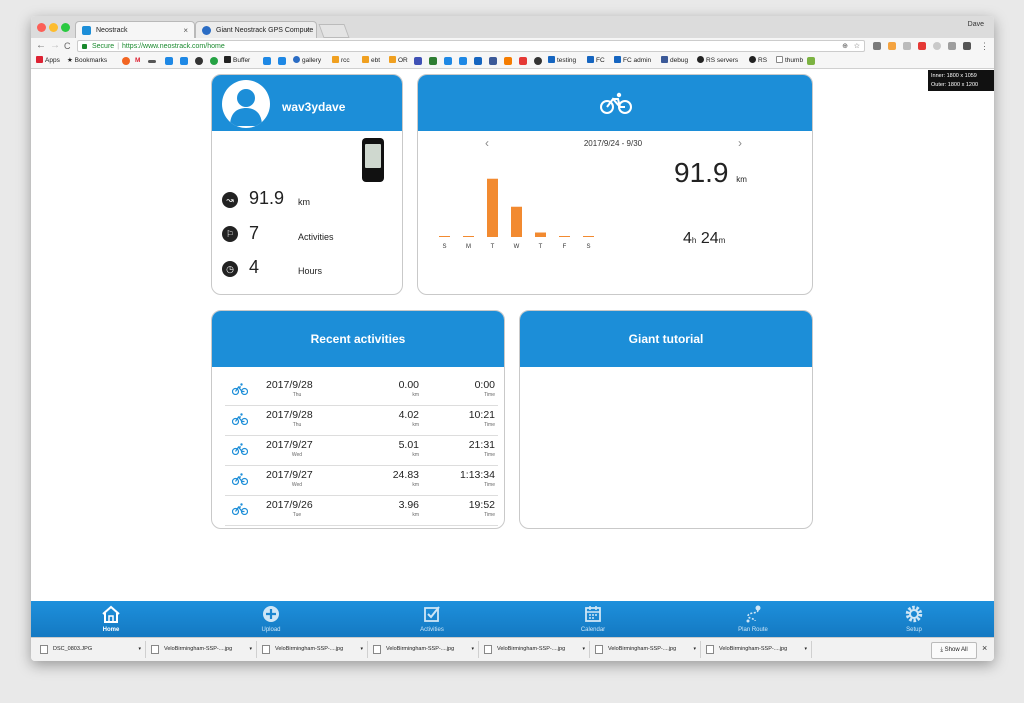  Describe the element at coordinates (489, 395) in the screenshot. I see `activity-time-label: Time` at that location.